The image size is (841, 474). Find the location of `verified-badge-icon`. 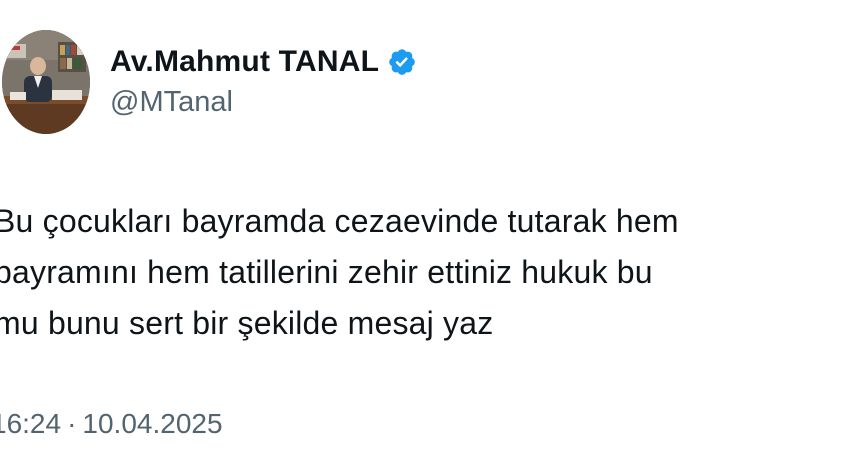

verified-badge-icon is located at coordinates (402, 62).